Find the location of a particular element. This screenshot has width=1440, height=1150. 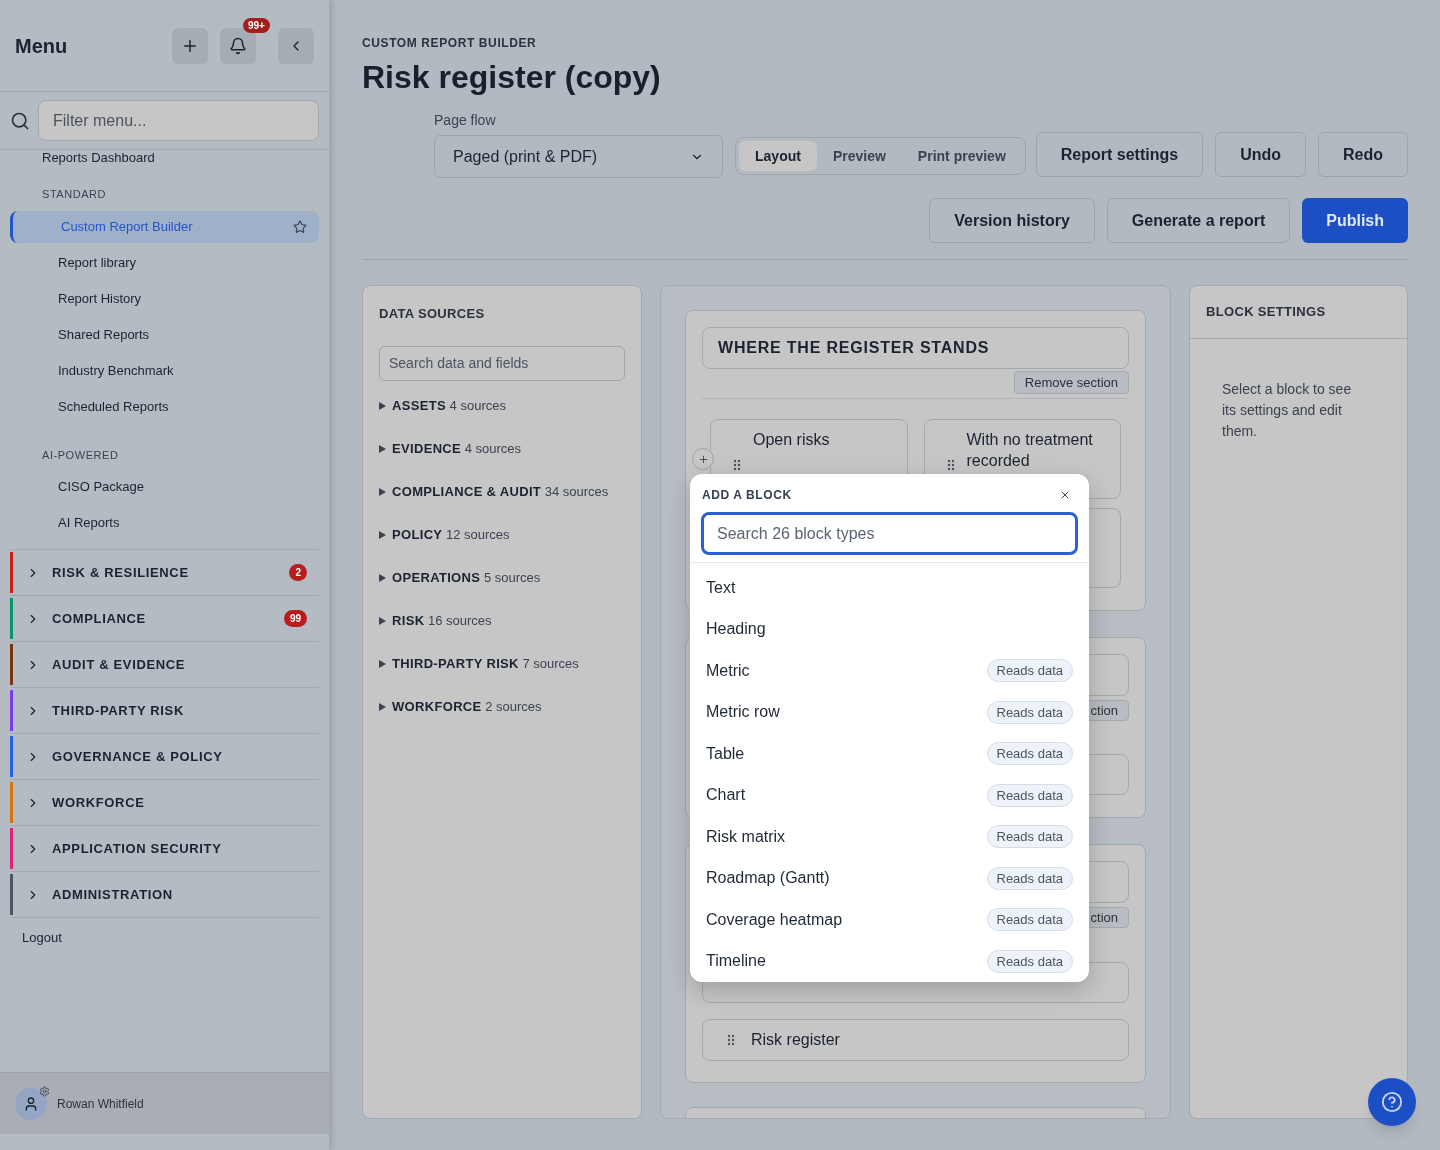

view-tab: Preview is located at coordinates (859, 156).